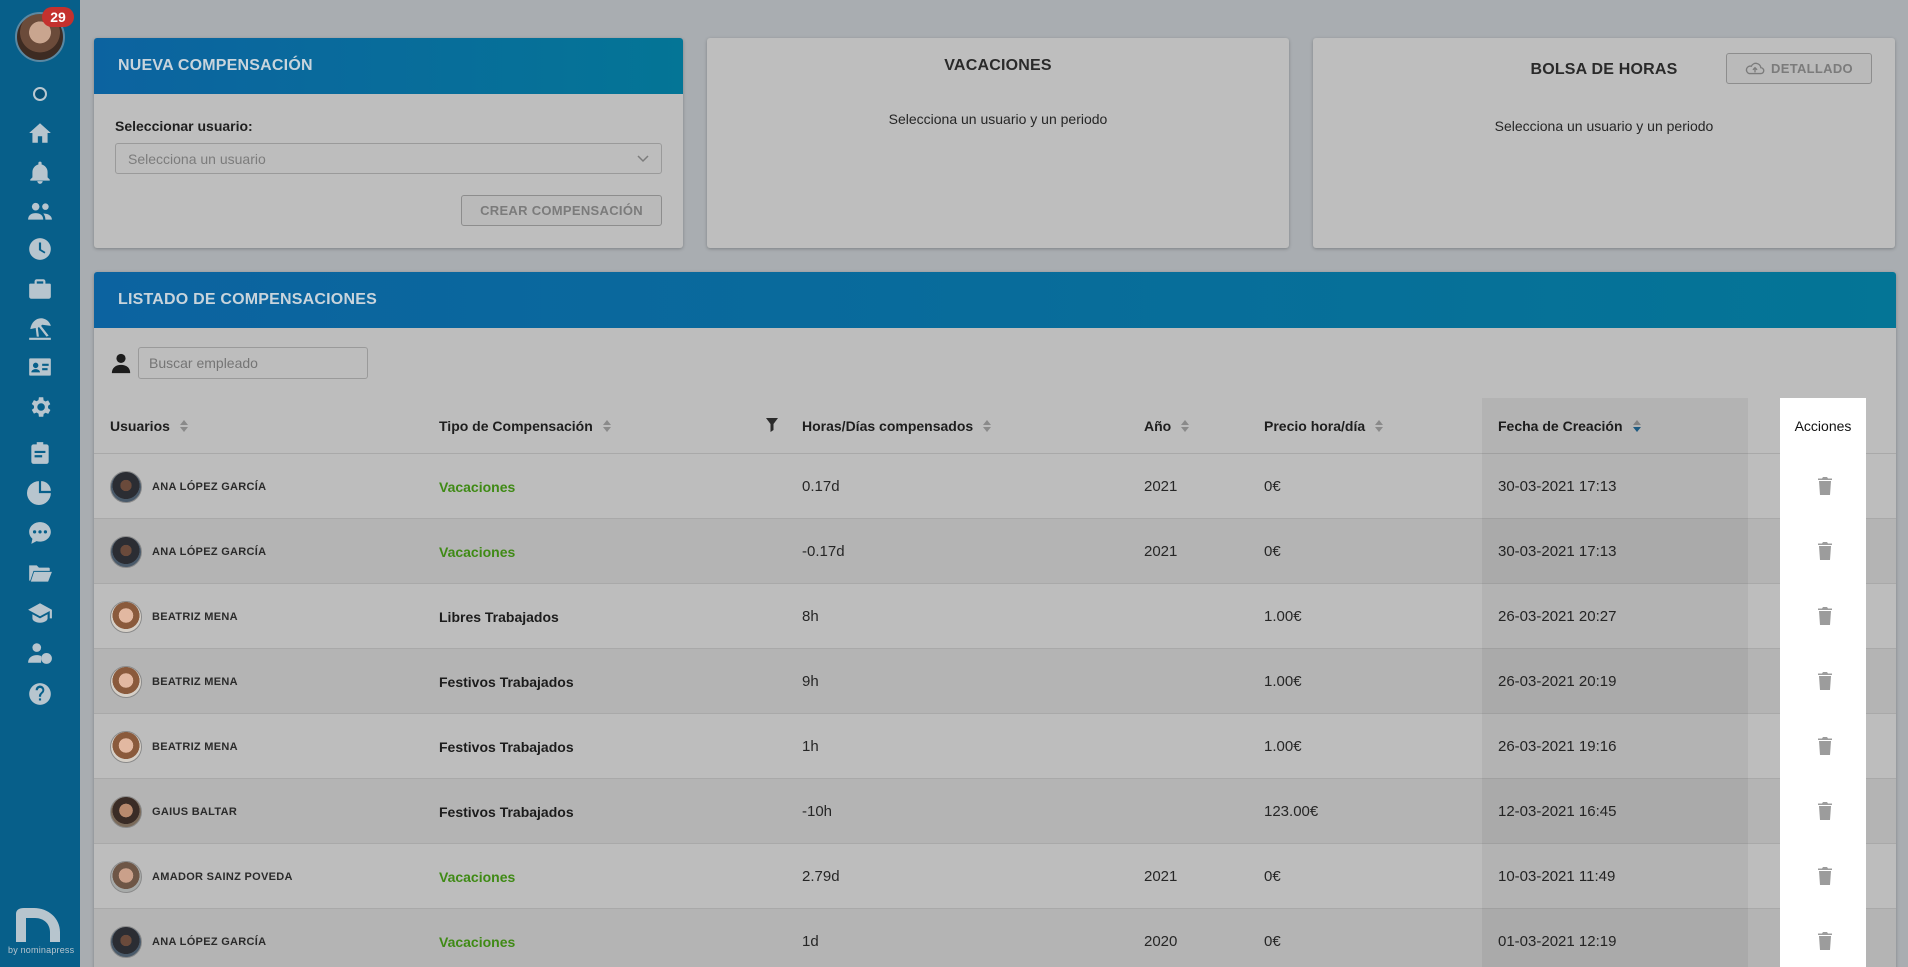 This screenshot has height=967, width=1908. What do you see at coordinates (40, 289) in the screenshot?
I see `briefcase-icon` at bounding box center [40, 289].